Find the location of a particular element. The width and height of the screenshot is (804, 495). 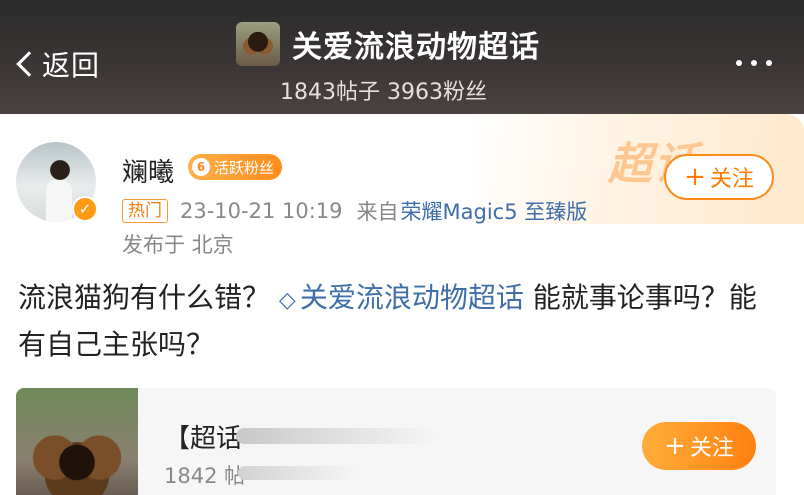

fan-badge-label: 活跃粉丝 is located at coordinates (244, 167).